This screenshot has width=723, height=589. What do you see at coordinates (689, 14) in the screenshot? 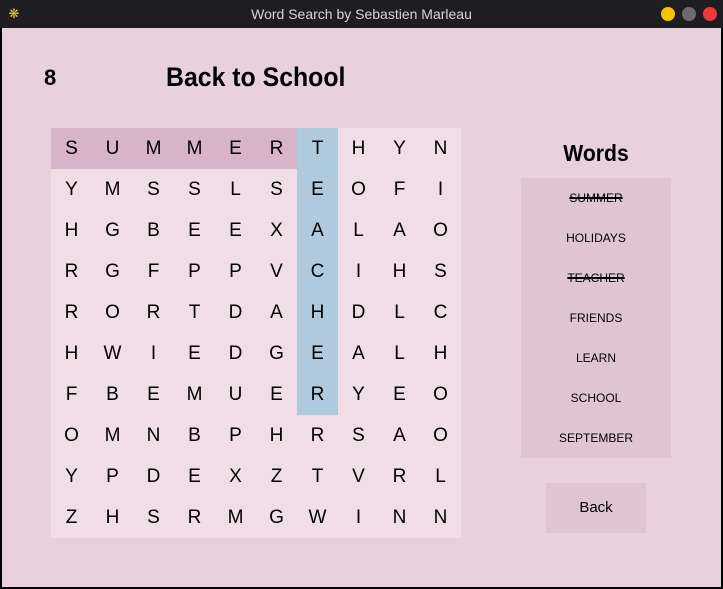
I see `maximize-button` at bounding box center [689, 14].